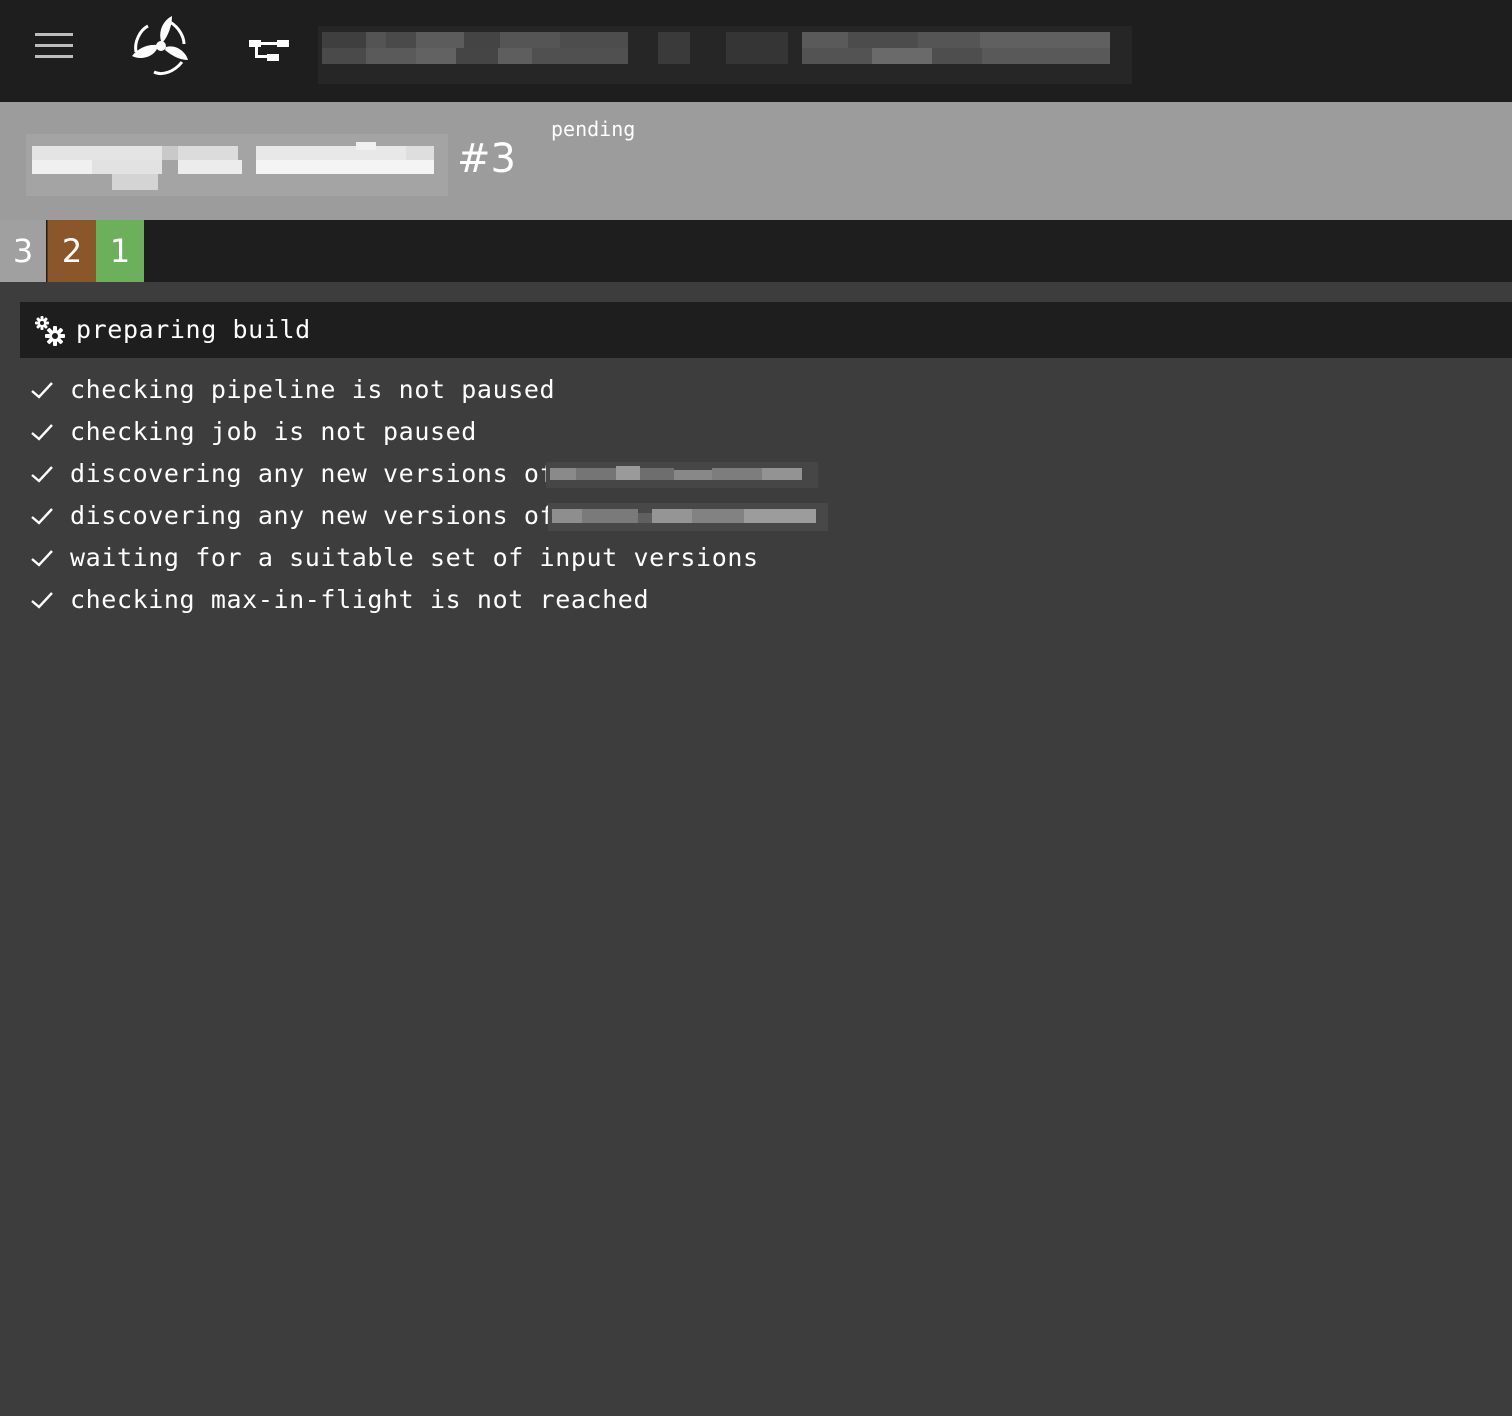 The height and width of the screenshot is (1416, 1512). What do you see at coordinates (161, 46) in the screenshot?
I see `concourse-logo-icon` at bounding box center [161, 46].